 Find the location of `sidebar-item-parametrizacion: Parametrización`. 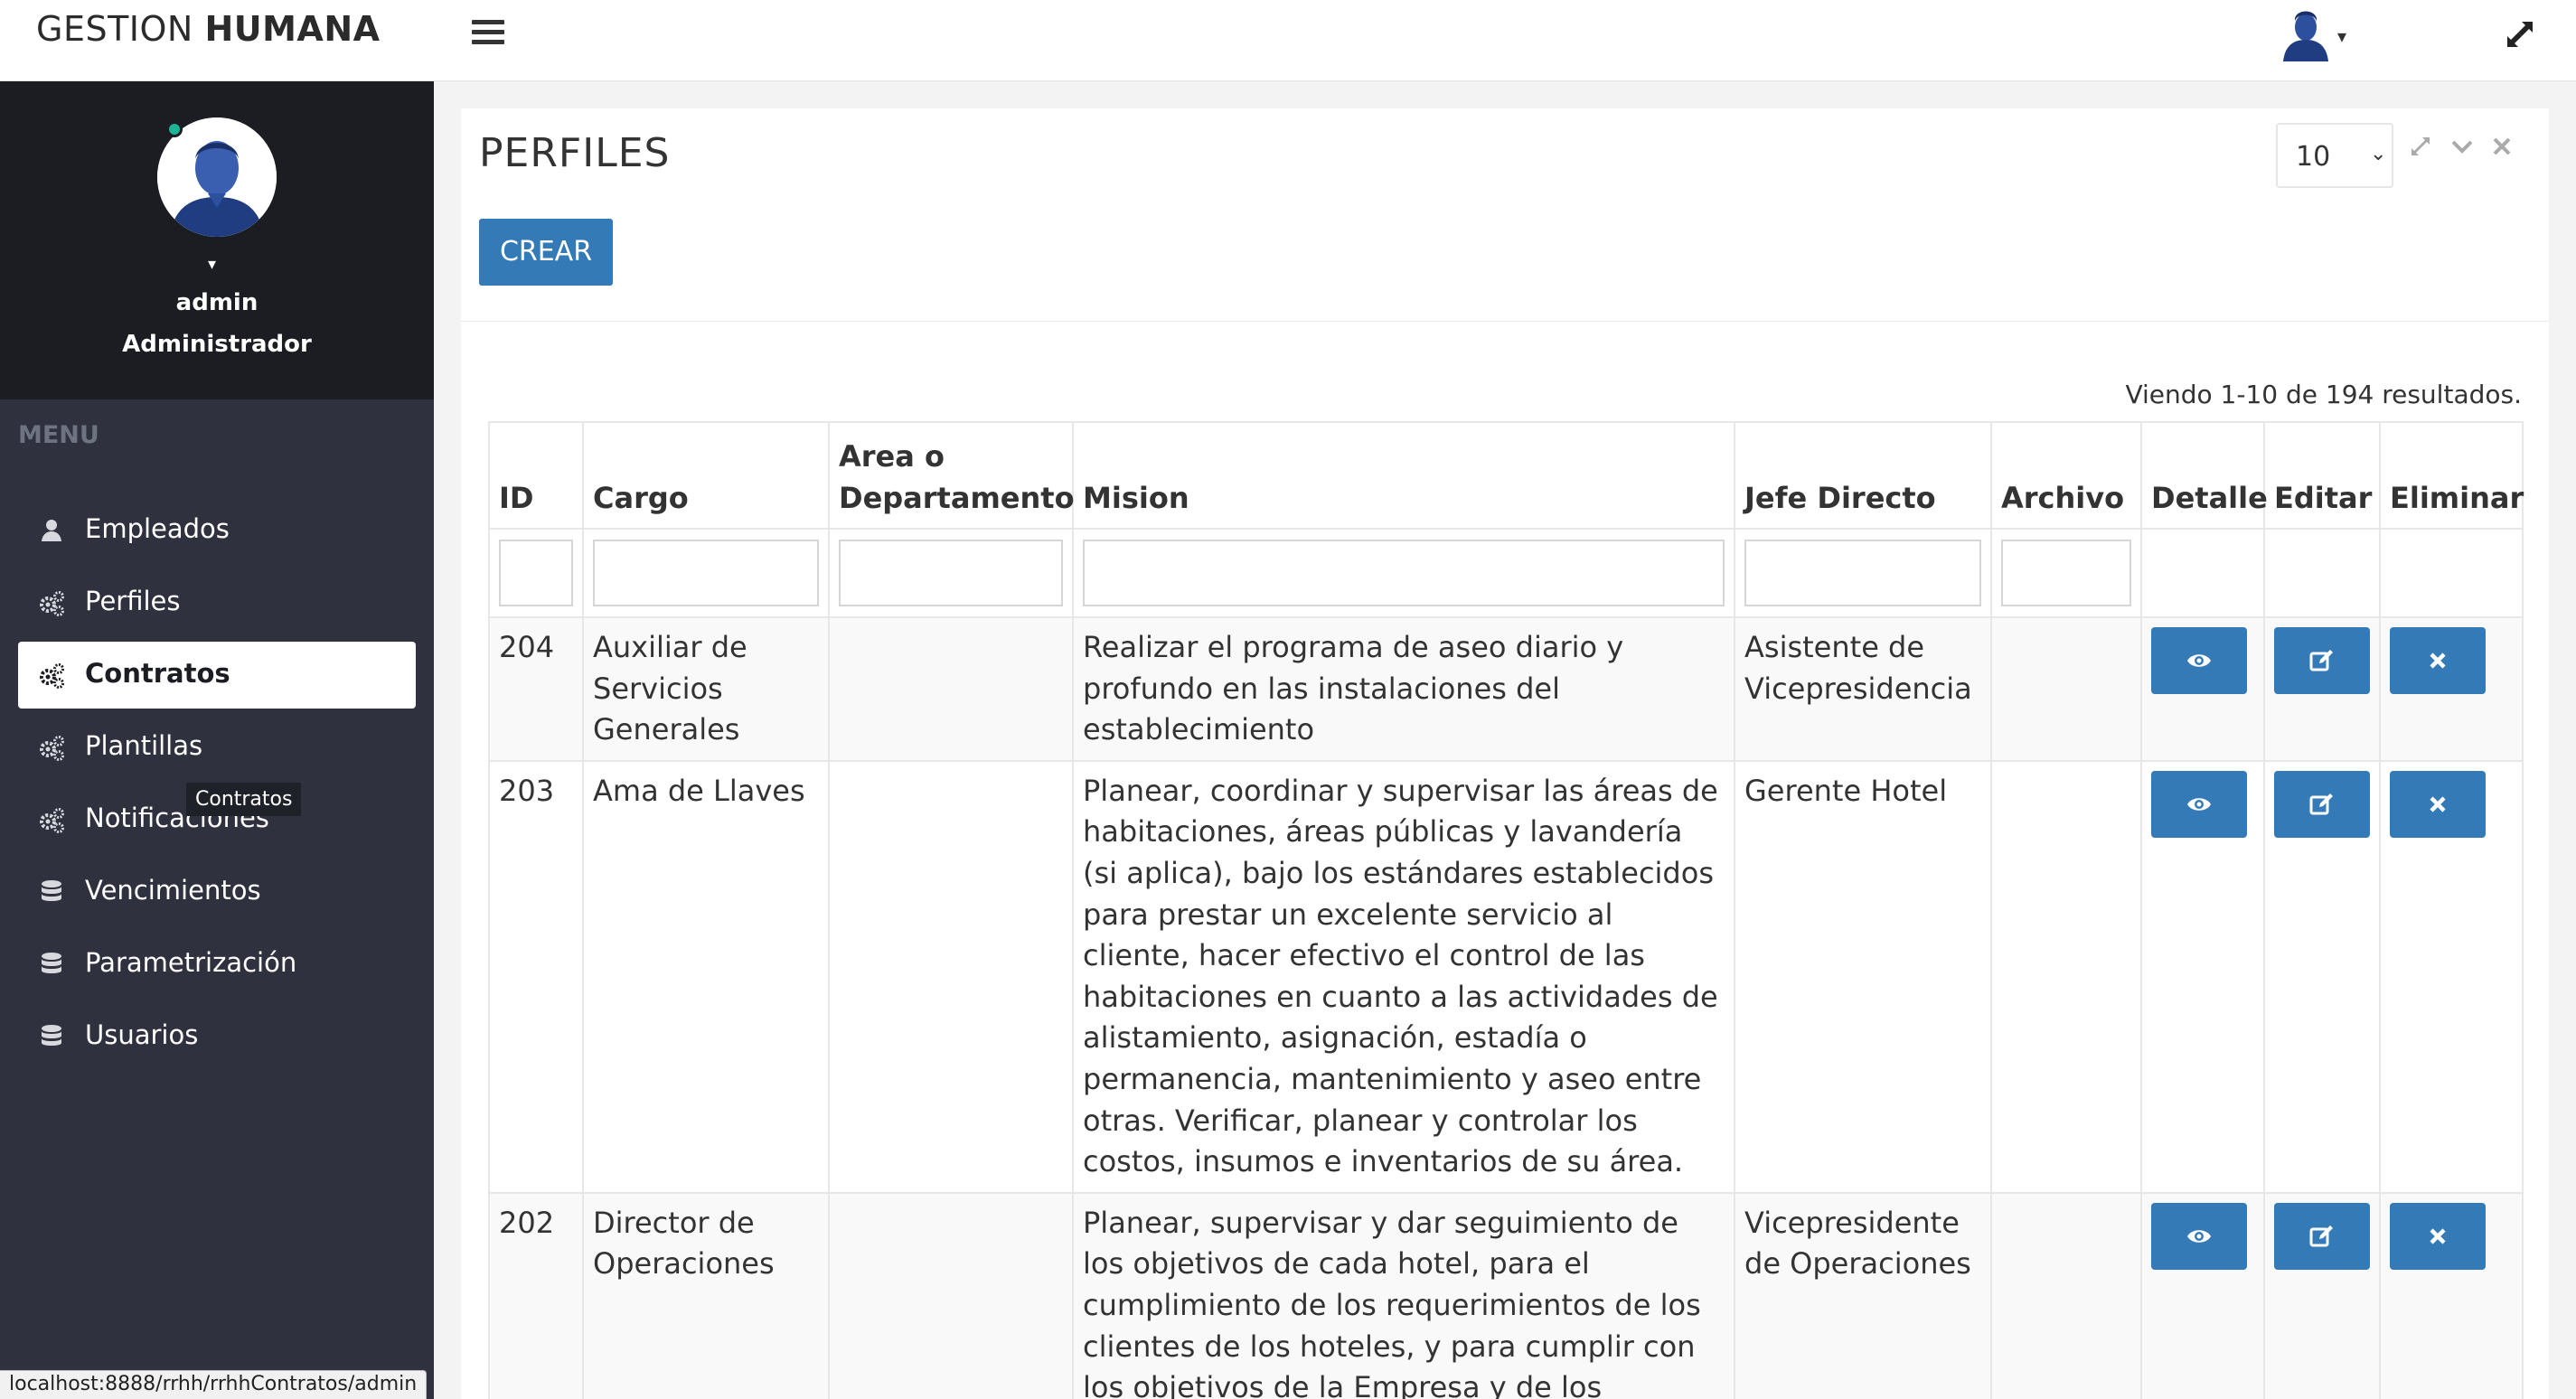

sidebar-item-parametrizacion: Parametrización is located at coordinates (217, 964).